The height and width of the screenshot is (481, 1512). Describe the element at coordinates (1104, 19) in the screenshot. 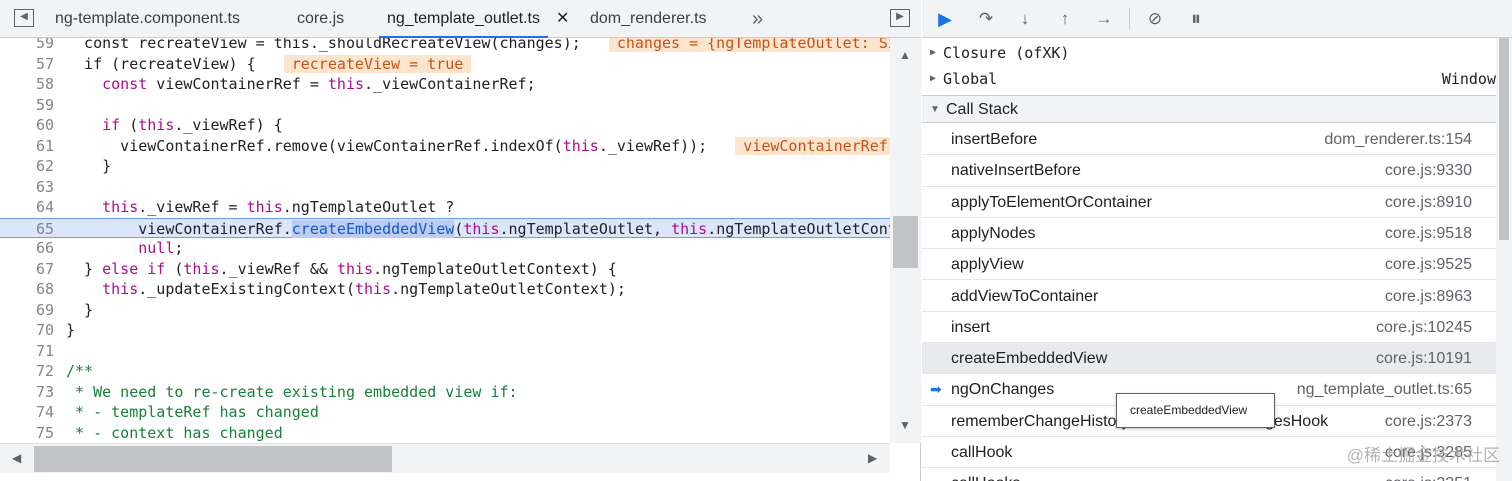

I see `step-icon: →` at that location.